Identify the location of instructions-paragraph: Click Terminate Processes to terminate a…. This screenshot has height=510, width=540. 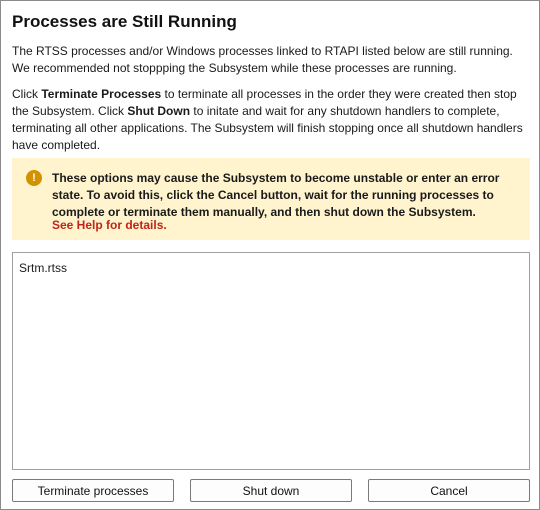
(272, 120).